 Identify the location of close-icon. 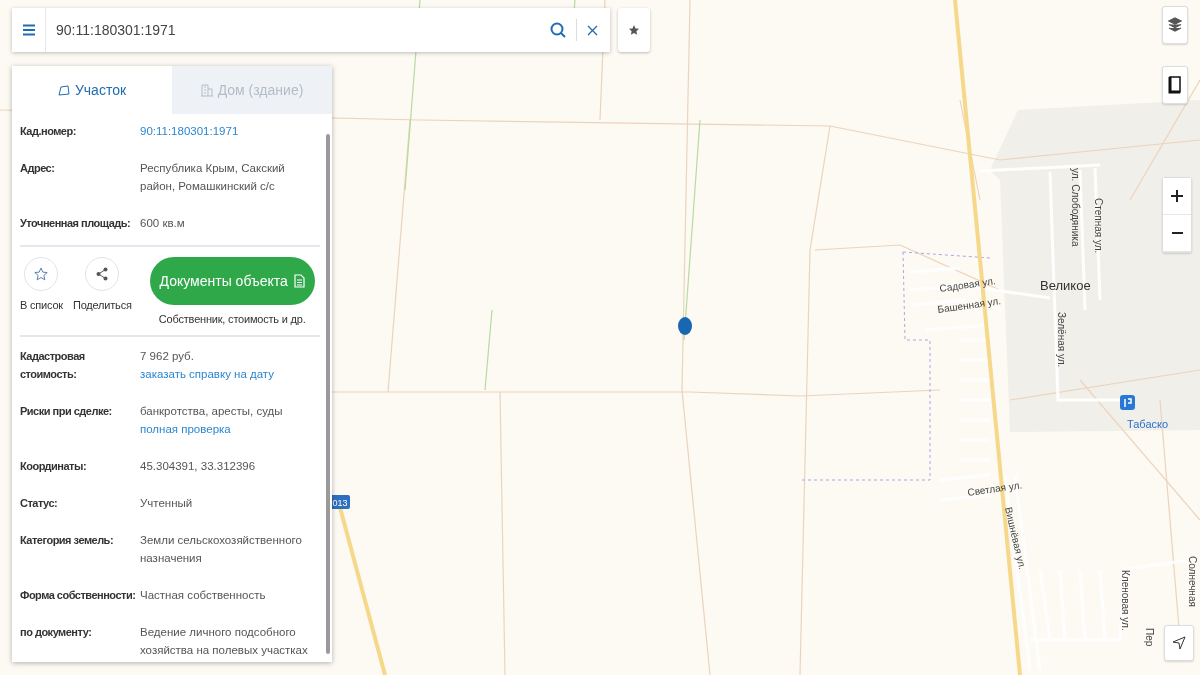
(592, 30).